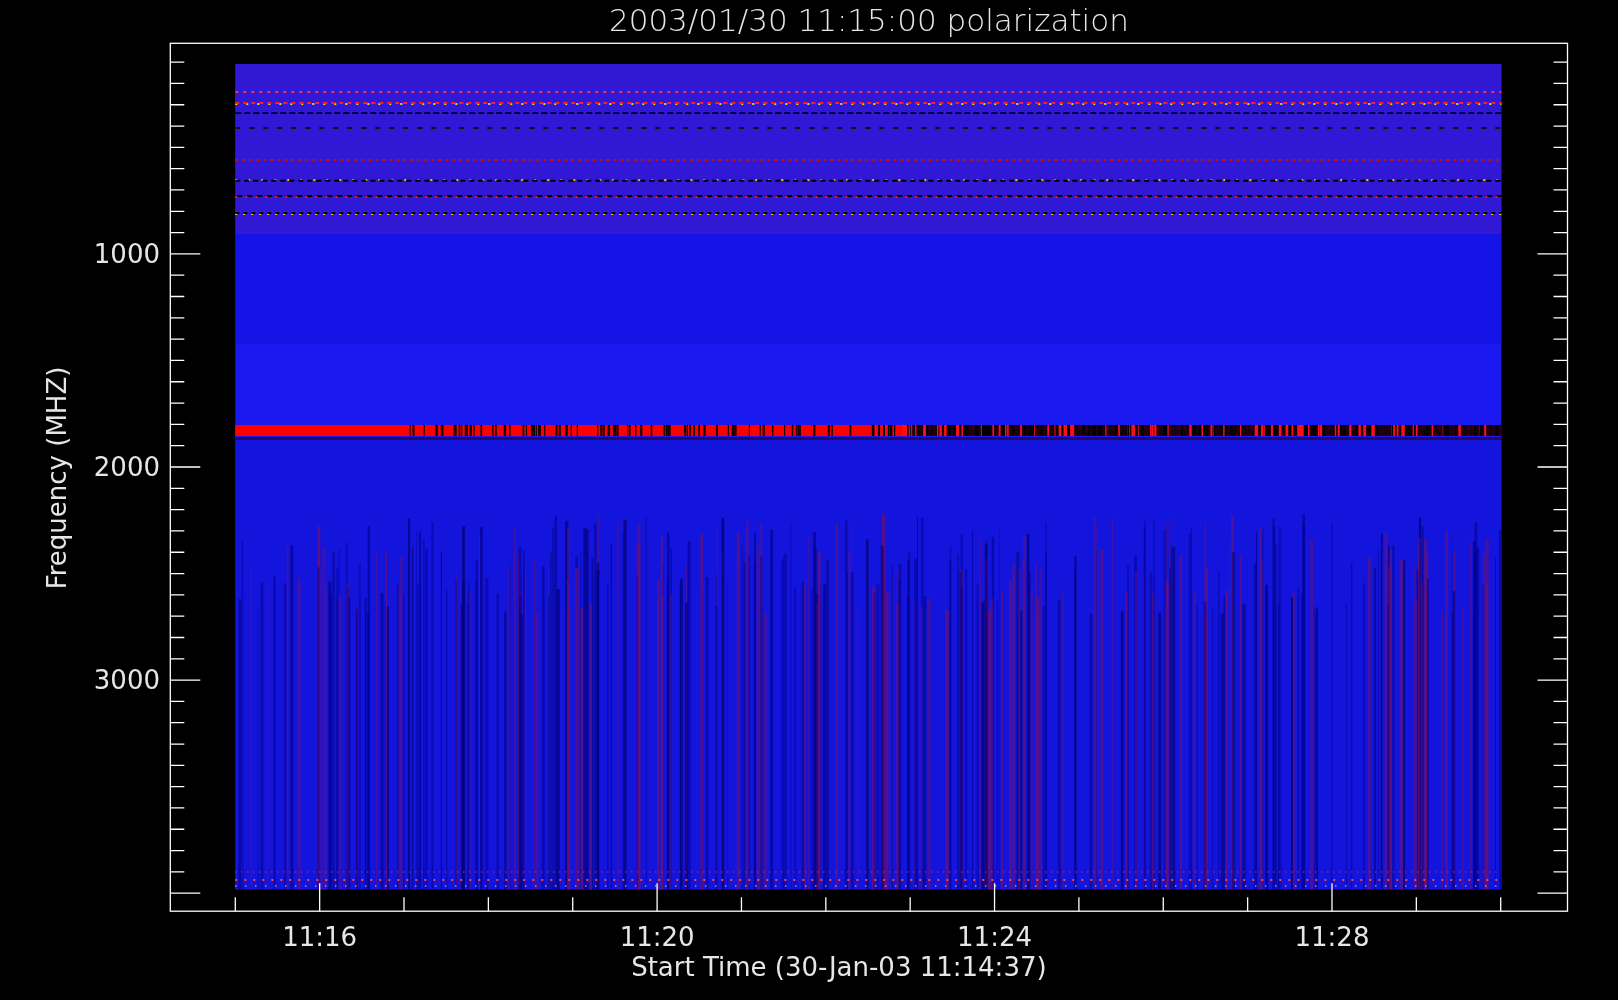 The height and width of the screenshot is (1000, 1618). I want to click on chart-title: 2003/01/30 11:15:00 polarization, so click(868, 20).